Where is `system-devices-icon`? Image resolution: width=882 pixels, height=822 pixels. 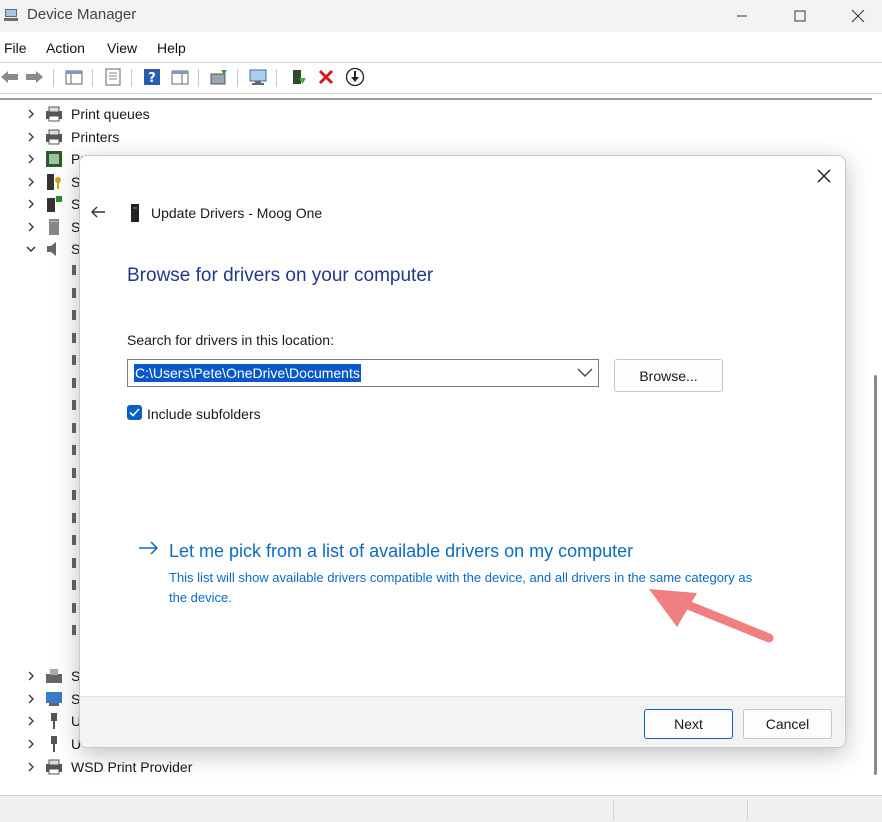 system-devices-icon is located at coordinates (54, 676).